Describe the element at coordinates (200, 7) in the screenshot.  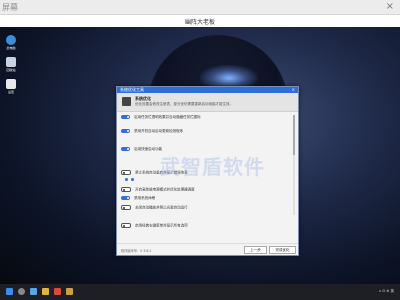
I see `app-titlebar: 屏幕 ×` at that location.